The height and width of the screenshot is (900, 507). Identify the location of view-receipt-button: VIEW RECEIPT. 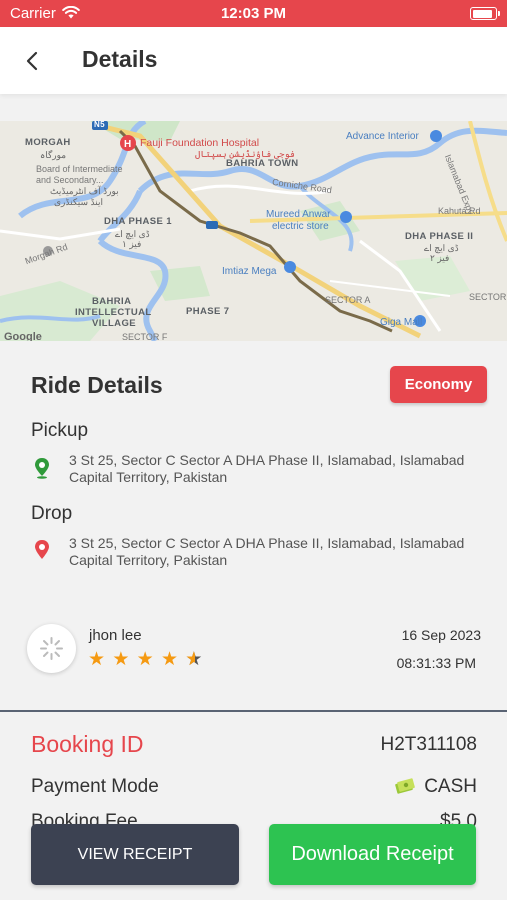
(135, 854).